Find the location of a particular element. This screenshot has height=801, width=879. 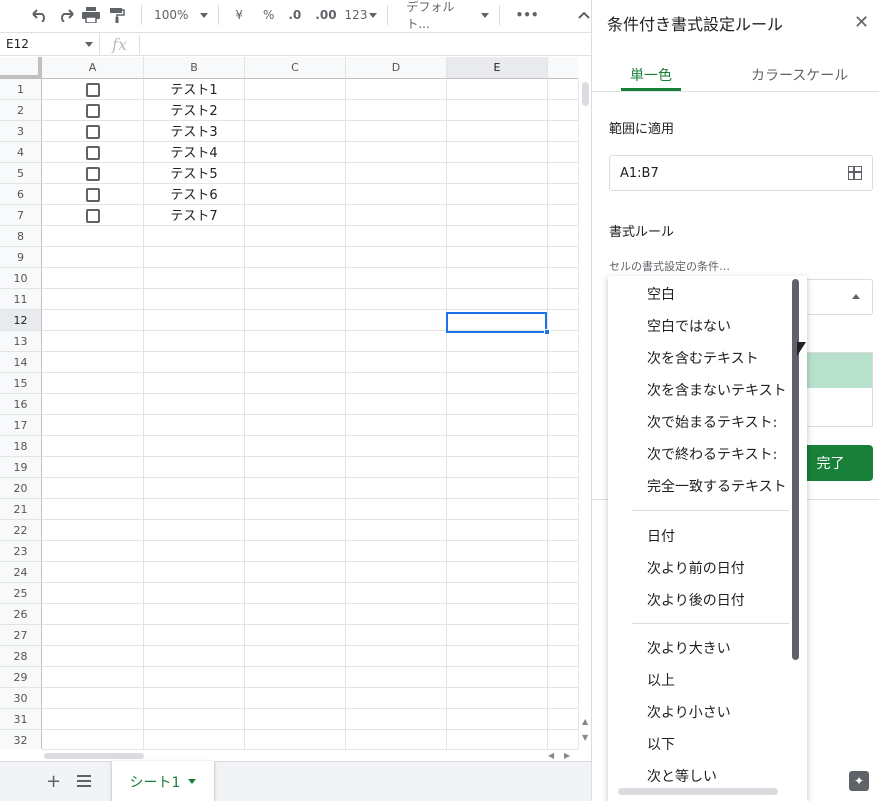

column-header-c: C is located at coordinates (295, 68).